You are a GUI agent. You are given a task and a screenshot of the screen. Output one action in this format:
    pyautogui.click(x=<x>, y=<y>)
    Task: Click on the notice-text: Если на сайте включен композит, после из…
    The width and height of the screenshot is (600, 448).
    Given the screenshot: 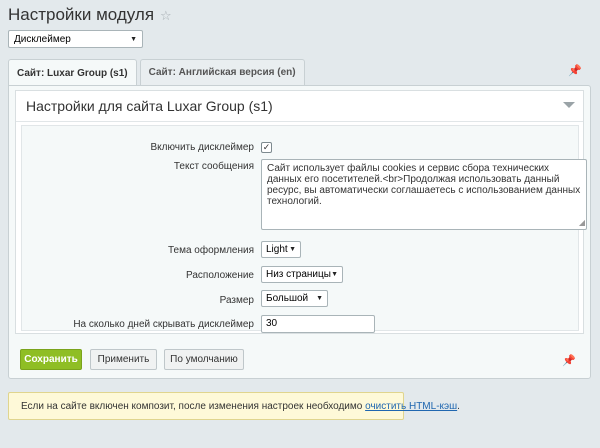 What is the action you would take?
    pyautogui.click(x=192, y=406)
    